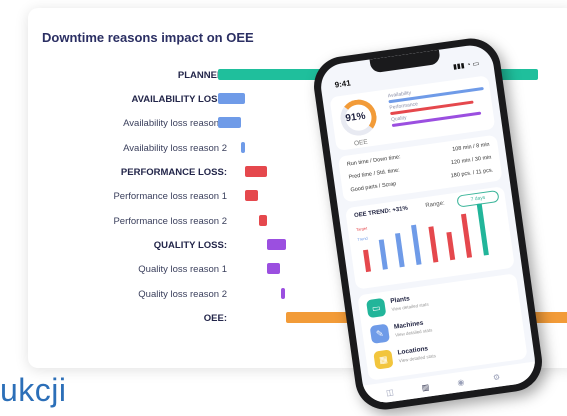 Image resolution: width=567 pixels, height=416 pixels. I want to click on phone-notch, so click(405, 61).